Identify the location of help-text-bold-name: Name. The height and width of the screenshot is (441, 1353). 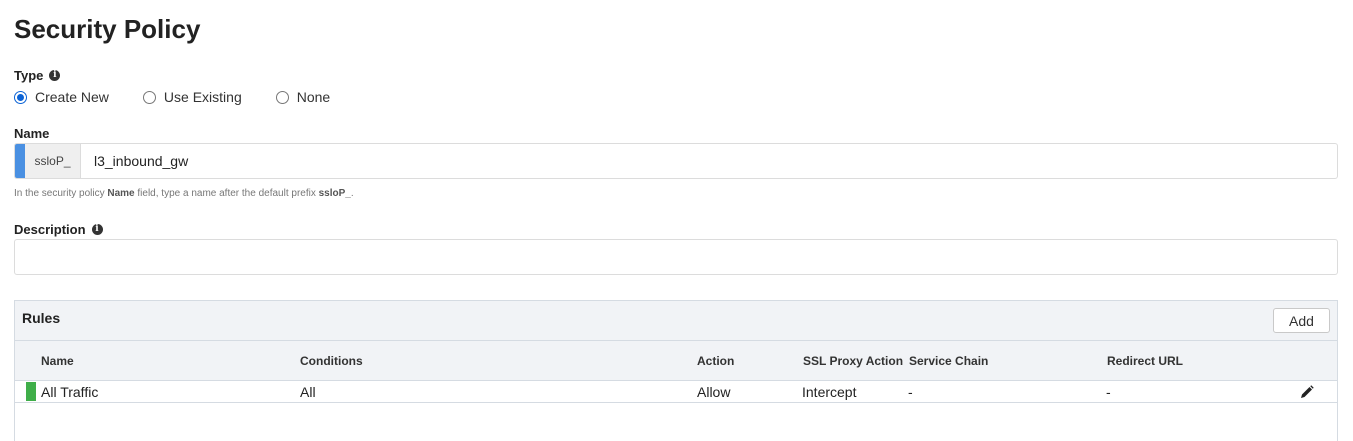
(121, 193).